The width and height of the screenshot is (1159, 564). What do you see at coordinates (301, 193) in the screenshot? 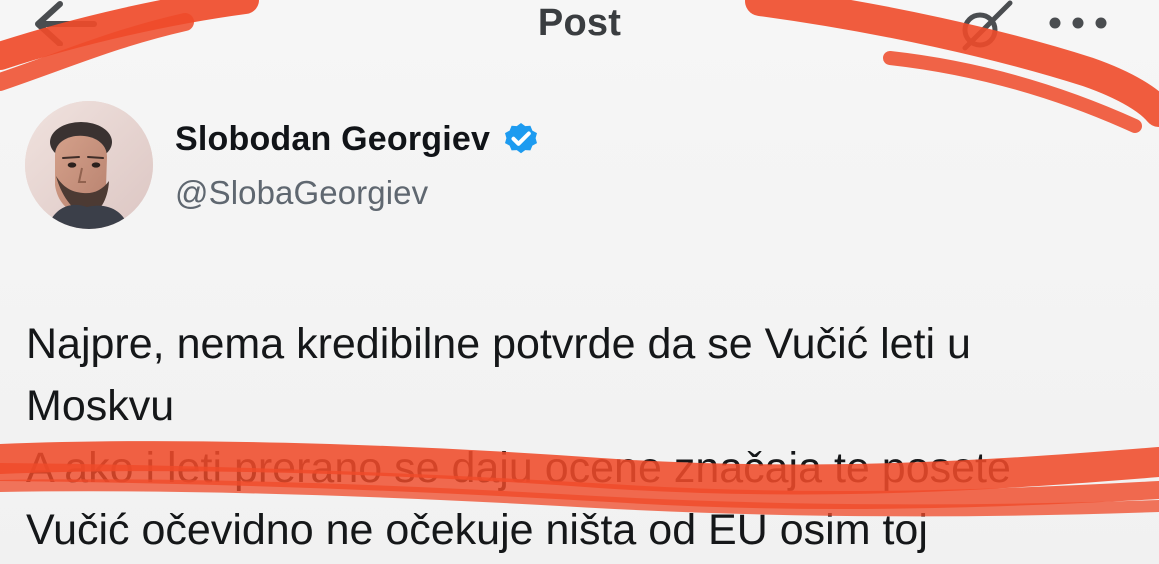
I see `user-handle: @SlobaGeorgiev` at bounding box center [301, 193].